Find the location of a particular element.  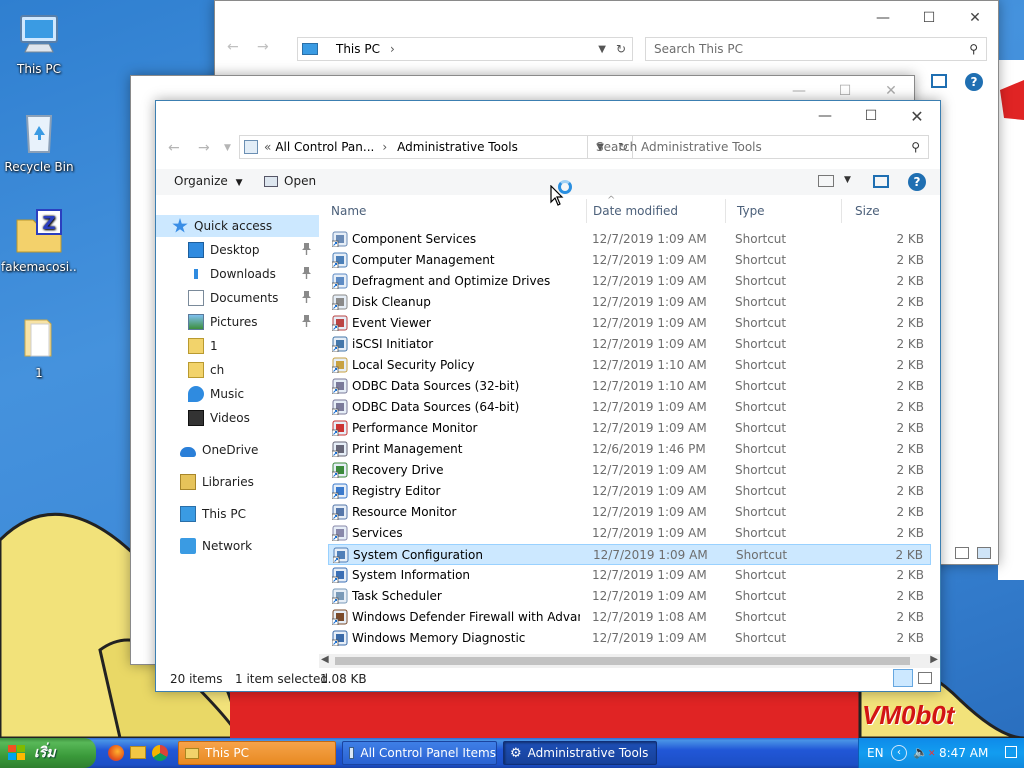

nav-item-desktop: Desktop is located at coordinates (237, 250).